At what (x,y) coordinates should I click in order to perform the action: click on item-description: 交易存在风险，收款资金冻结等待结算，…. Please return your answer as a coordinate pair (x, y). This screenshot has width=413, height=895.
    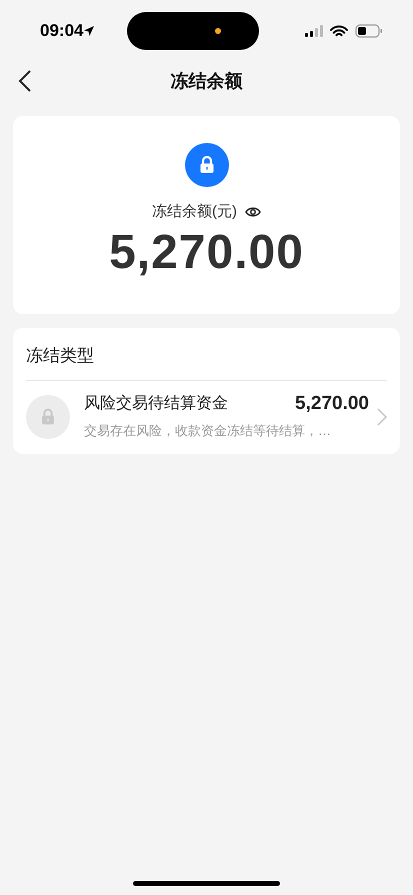
    Looking at the image, I should click on (208, 431).